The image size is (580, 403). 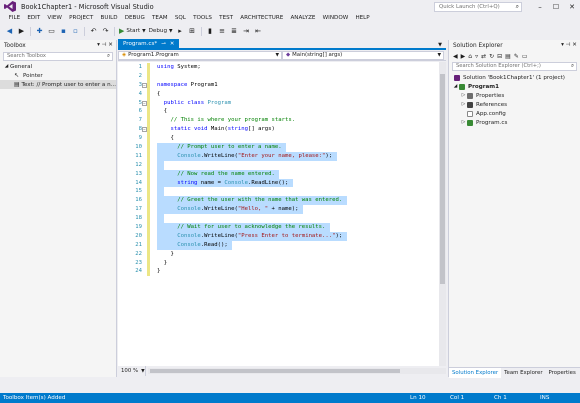 What do you see at coordinates (180, 31) in the screenshot?
I see `attach-icon: ▸` at bounding box center [180, 31].